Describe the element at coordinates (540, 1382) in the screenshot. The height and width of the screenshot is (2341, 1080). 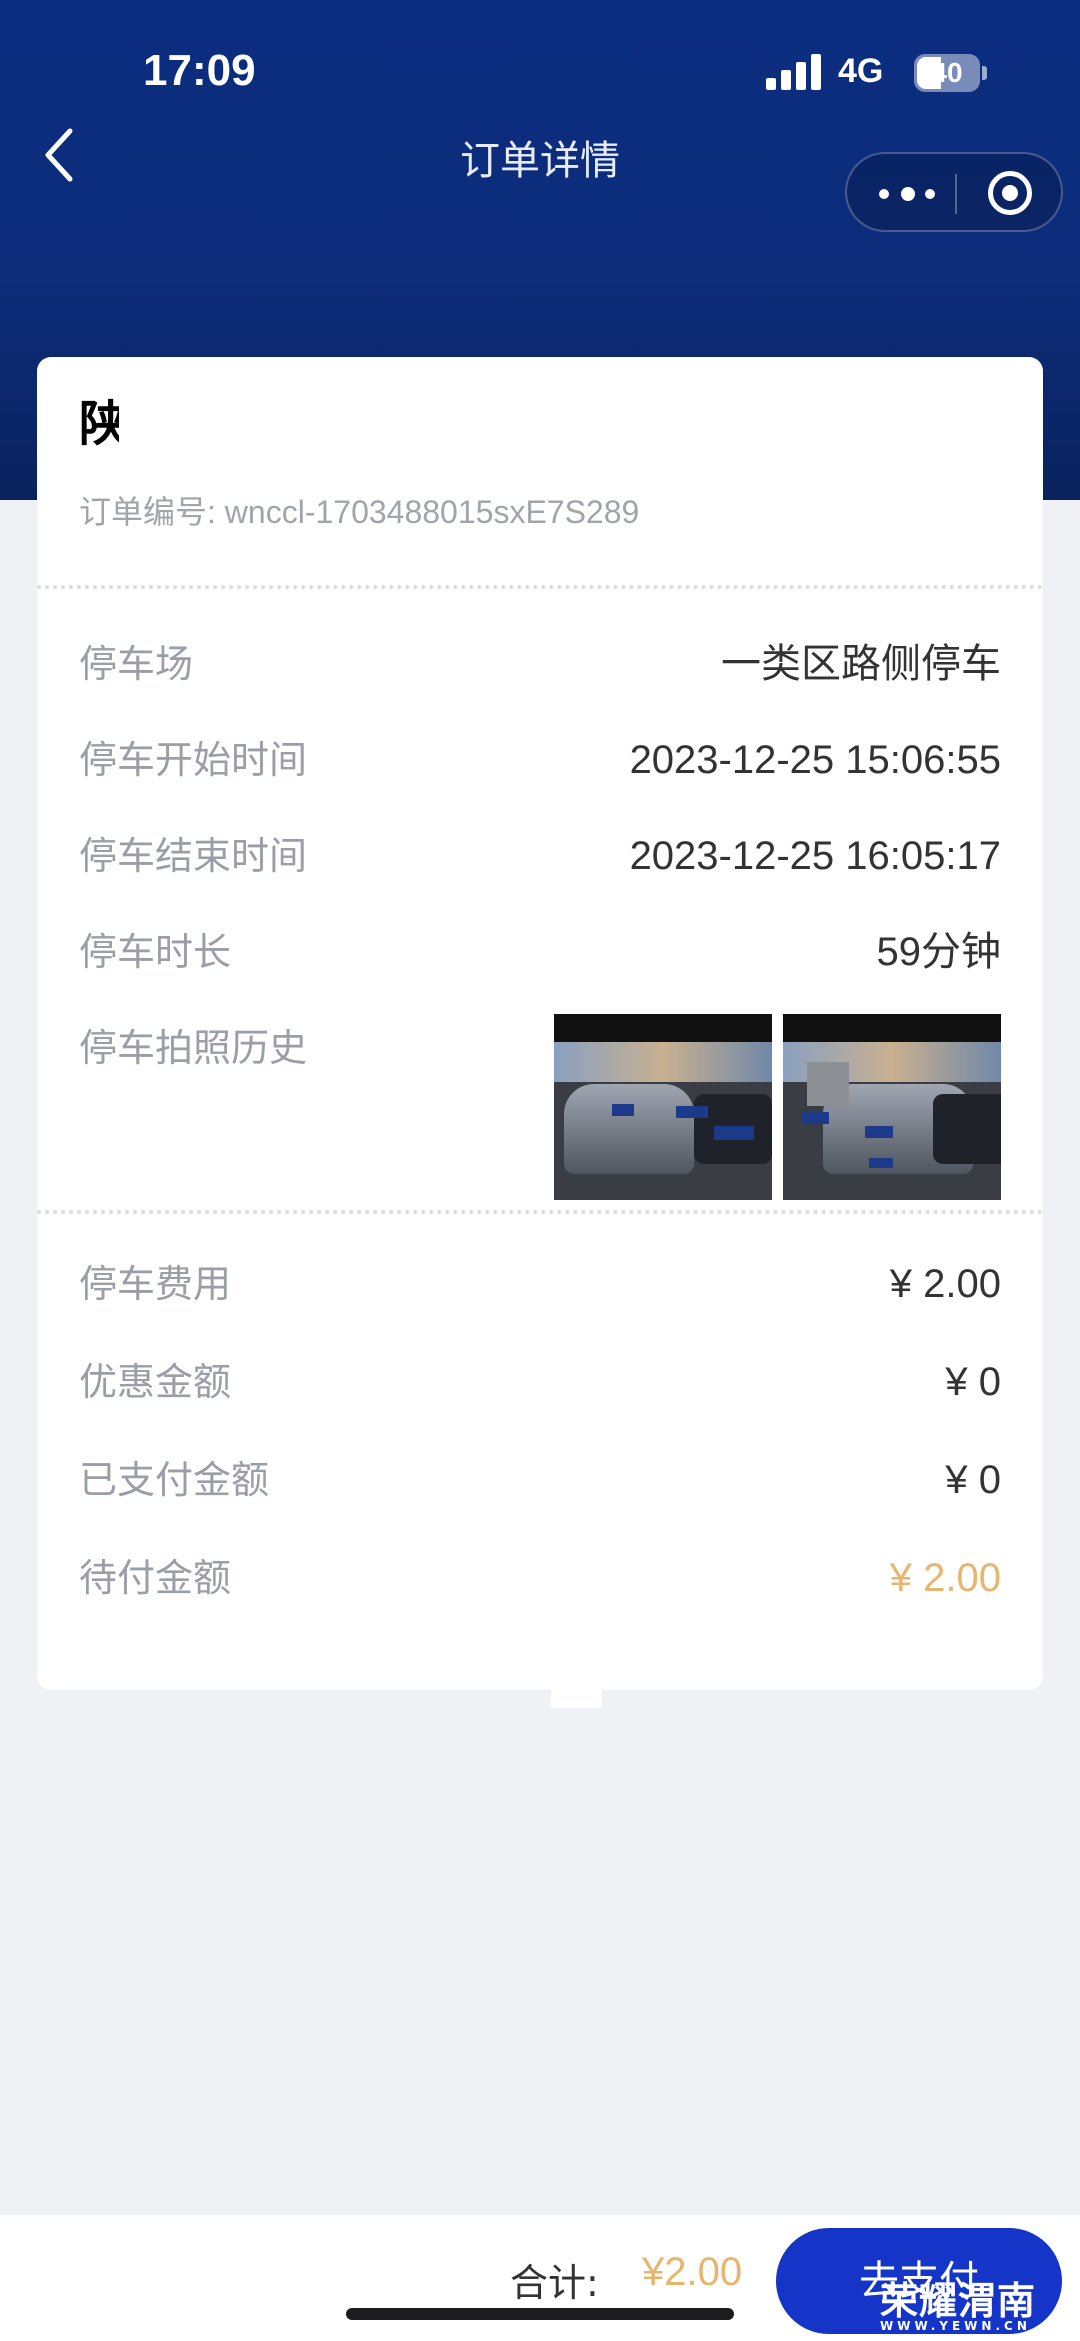
I see `fee-row-discount: 优惠金额 ¥ 0` at that location.